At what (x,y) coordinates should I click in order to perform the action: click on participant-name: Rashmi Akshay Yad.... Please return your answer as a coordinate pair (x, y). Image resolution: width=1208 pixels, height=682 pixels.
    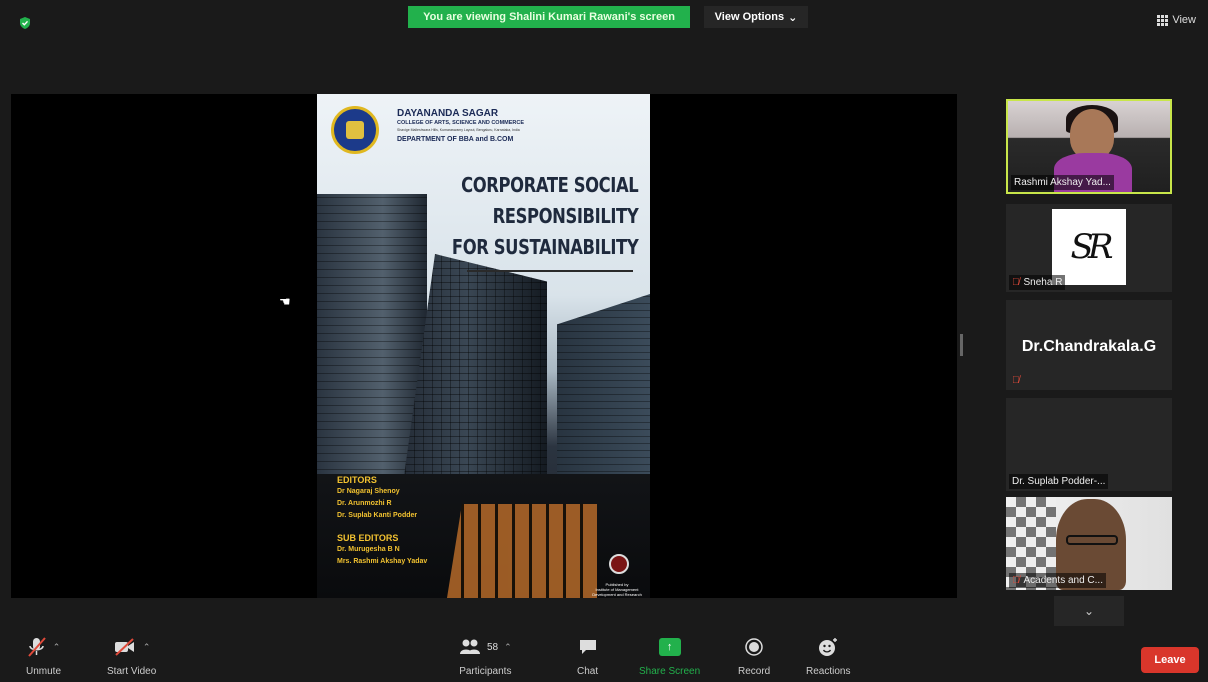
    Looking at the image, I should click on (1062, 182).